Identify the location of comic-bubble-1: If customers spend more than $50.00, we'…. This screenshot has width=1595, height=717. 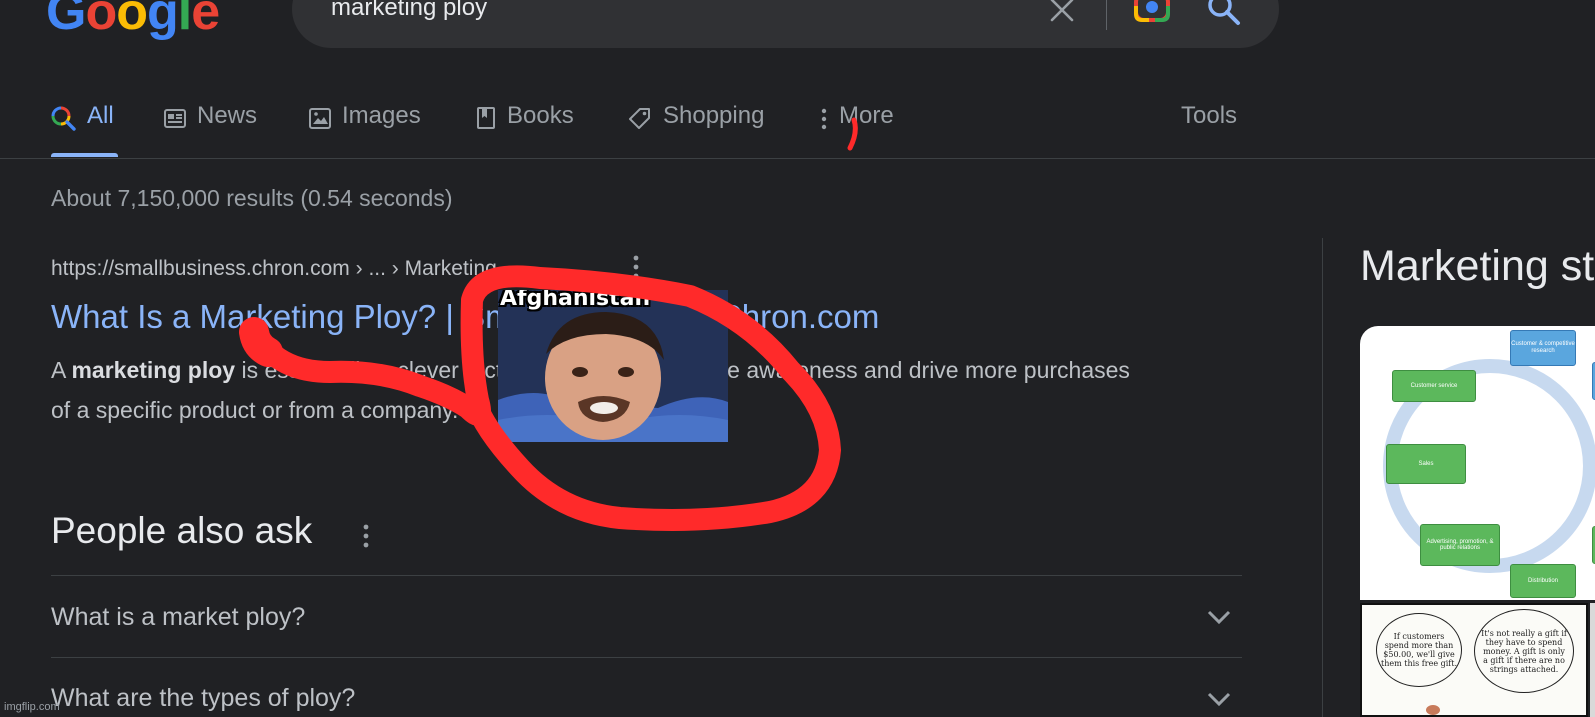
(1419, 650).